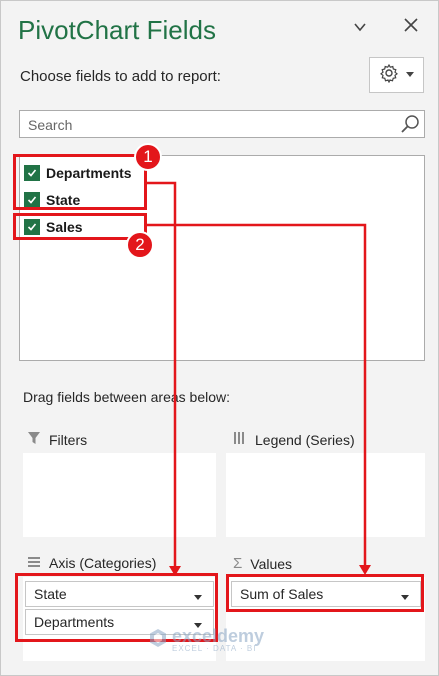 This screenshot has height=676, width=439. Describe the element at coordinates (158, 640) in the screenshot. I see `exceldemy-logo-icon` at that location.